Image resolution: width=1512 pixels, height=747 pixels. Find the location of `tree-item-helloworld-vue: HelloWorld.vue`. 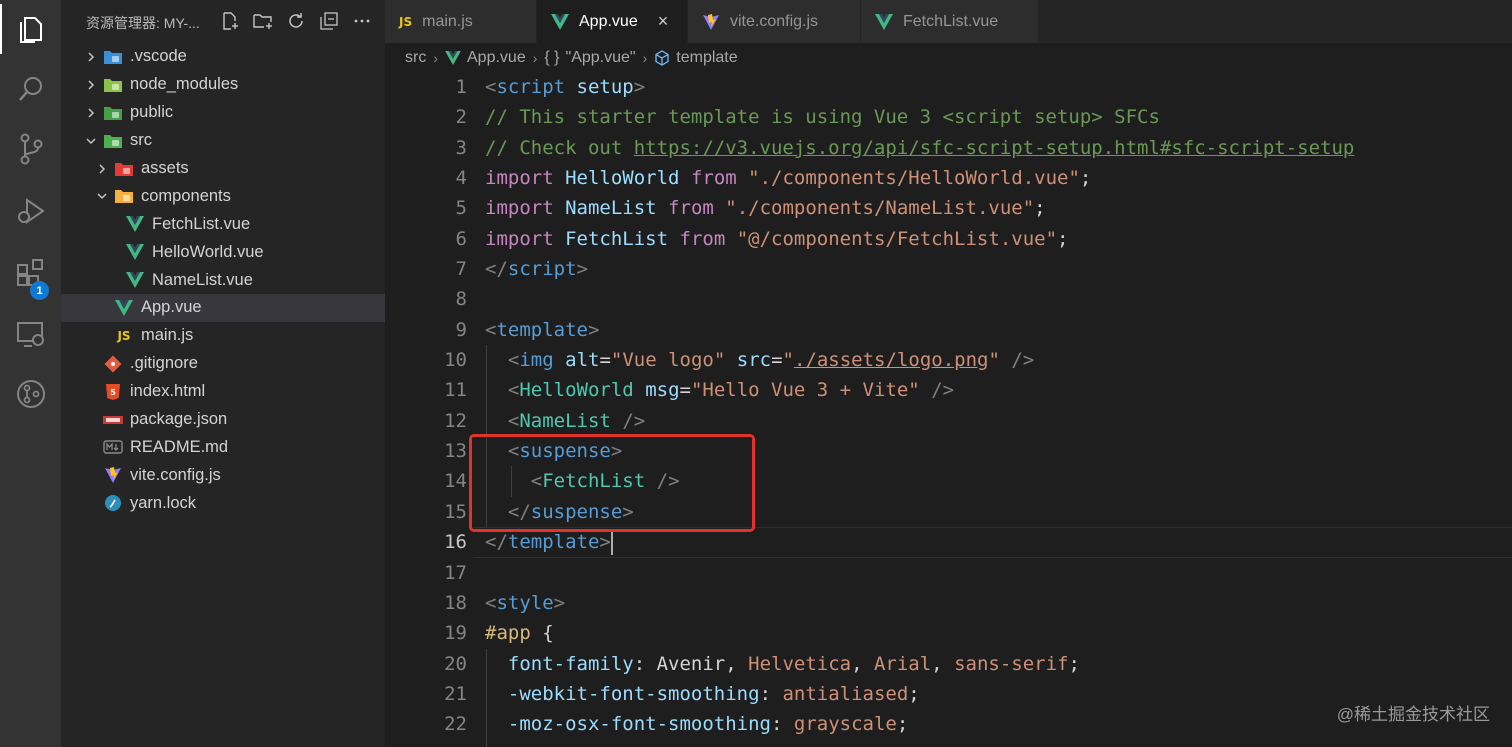

tree-item-helloworld-vue: HelloWorld.vue is located at coordinates (223, 252).